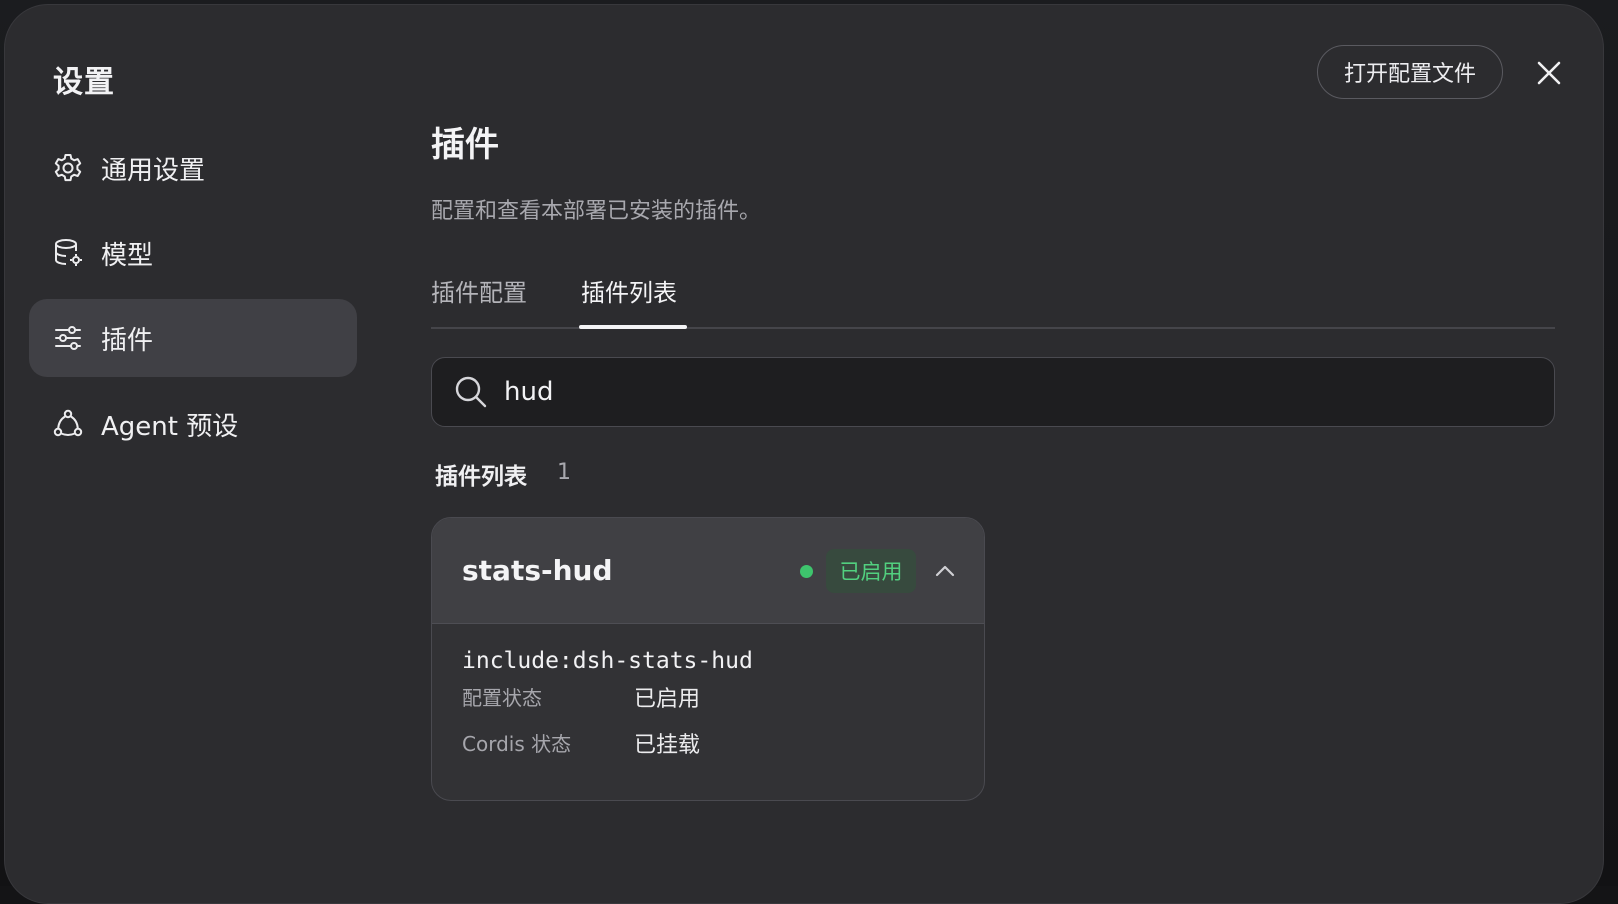 The image size is (1618, 904). Describe the element at coordinates (708, 571) in the screenshot. I see `plugin-card-header: stats-hud 已启用` at that location.